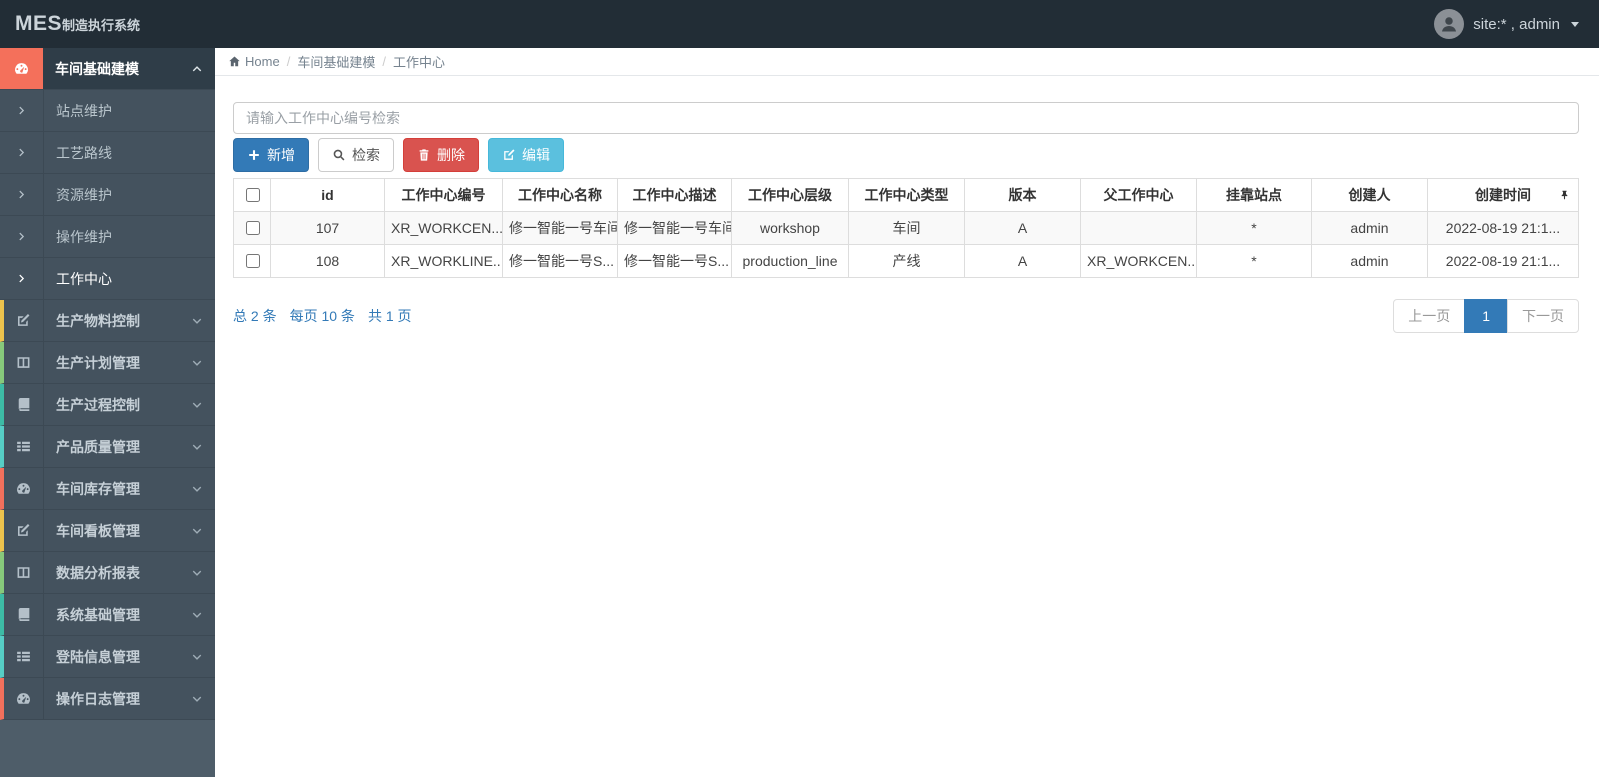  I want to click on add-button: 新增, so click(271, 155).